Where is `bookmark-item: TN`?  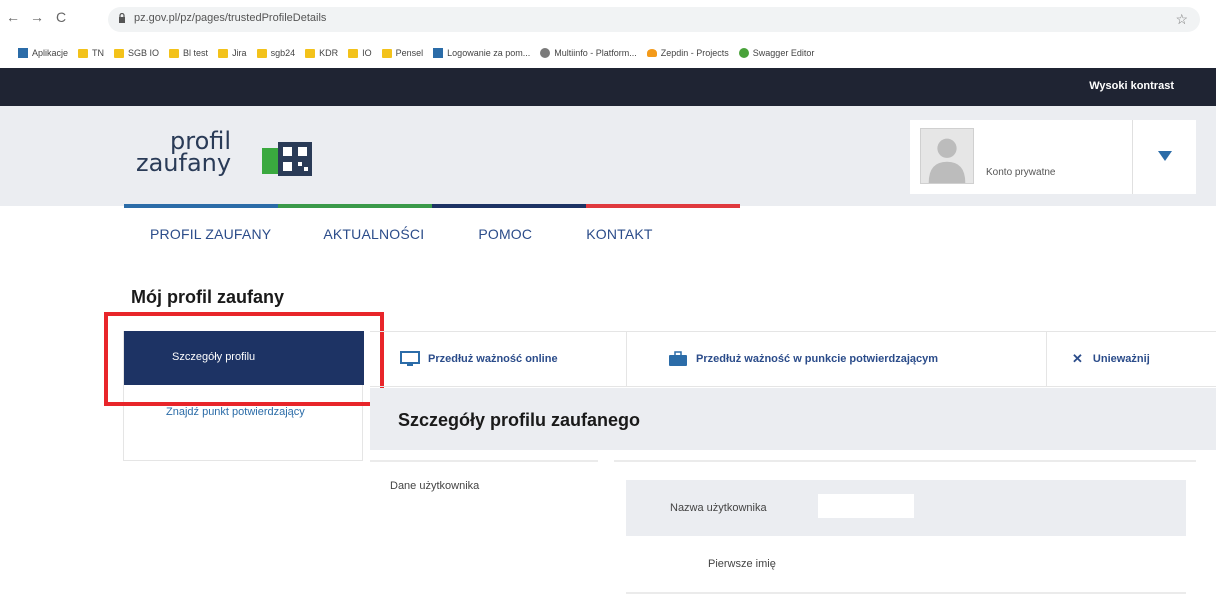
bookmark-item: TN is located at coordinates (91, 53).